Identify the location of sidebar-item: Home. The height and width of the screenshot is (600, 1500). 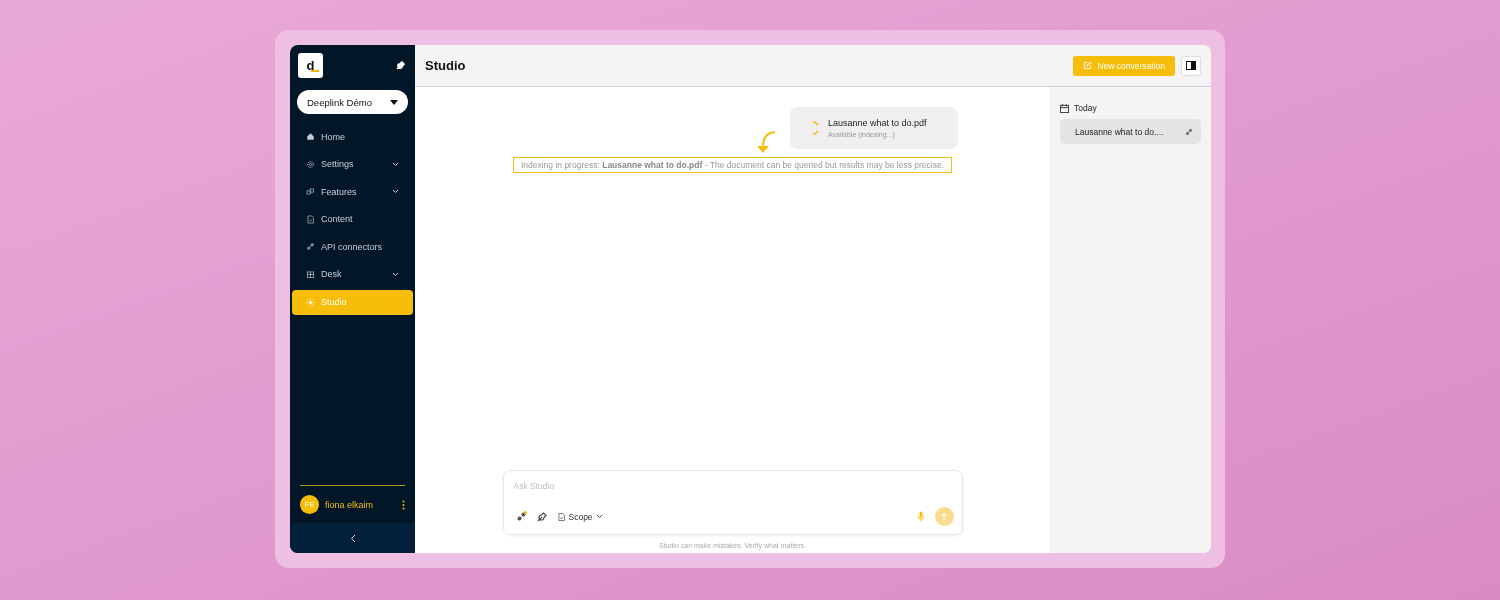
(352, 136).